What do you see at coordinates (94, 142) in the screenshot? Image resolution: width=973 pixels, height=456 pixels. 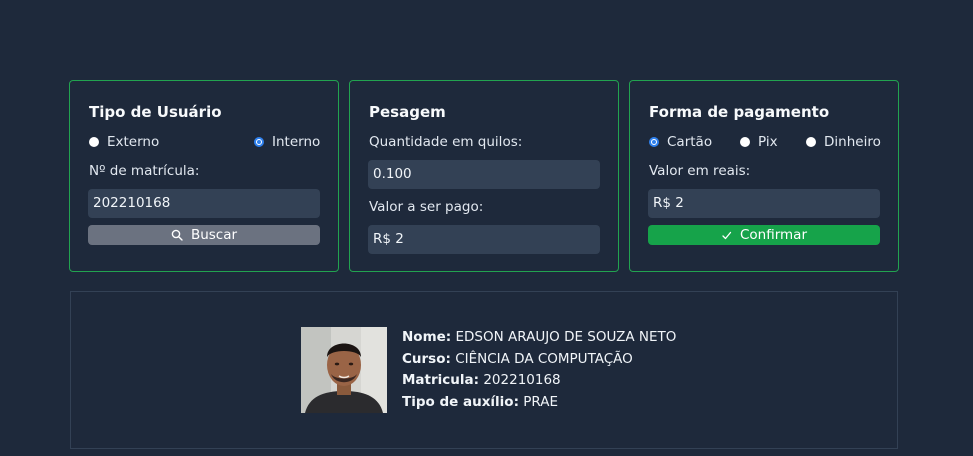 I see `radio-externo-circle` at bounding box center [94, 142].